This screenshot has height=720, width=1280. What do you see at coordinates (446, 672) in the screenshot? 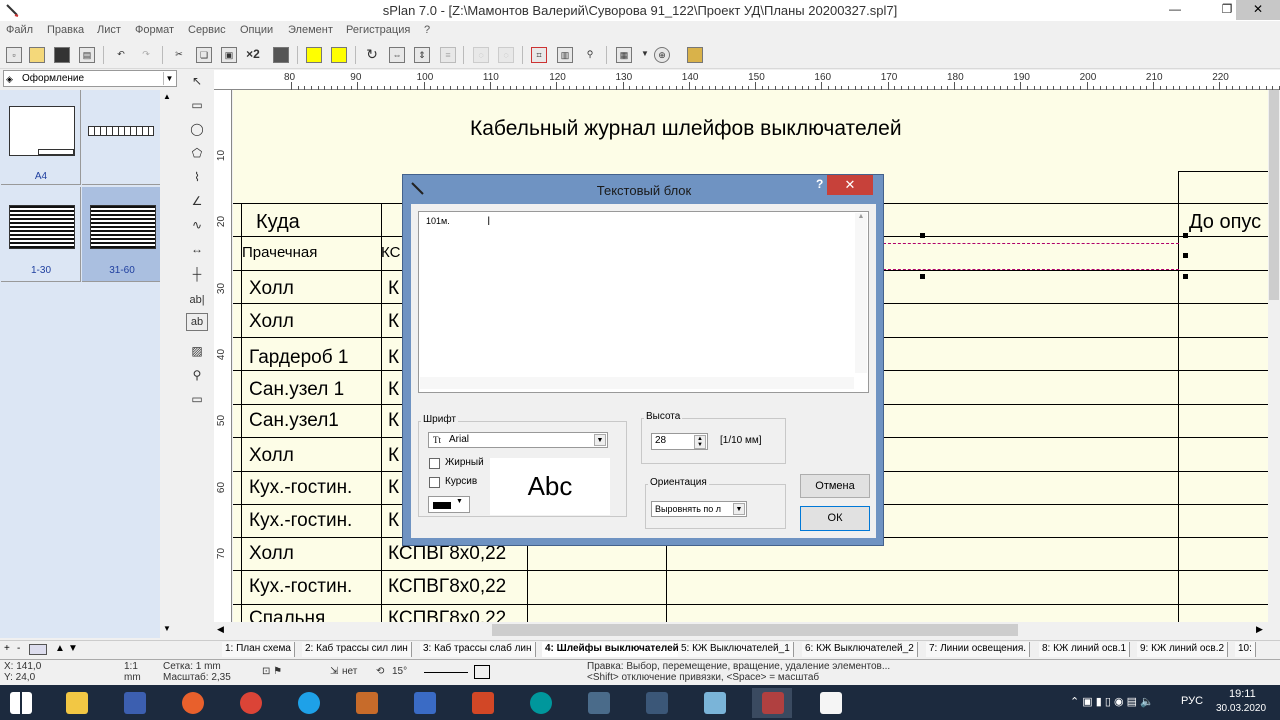
I see `line-style-preview` at bounding box center [446, 672].